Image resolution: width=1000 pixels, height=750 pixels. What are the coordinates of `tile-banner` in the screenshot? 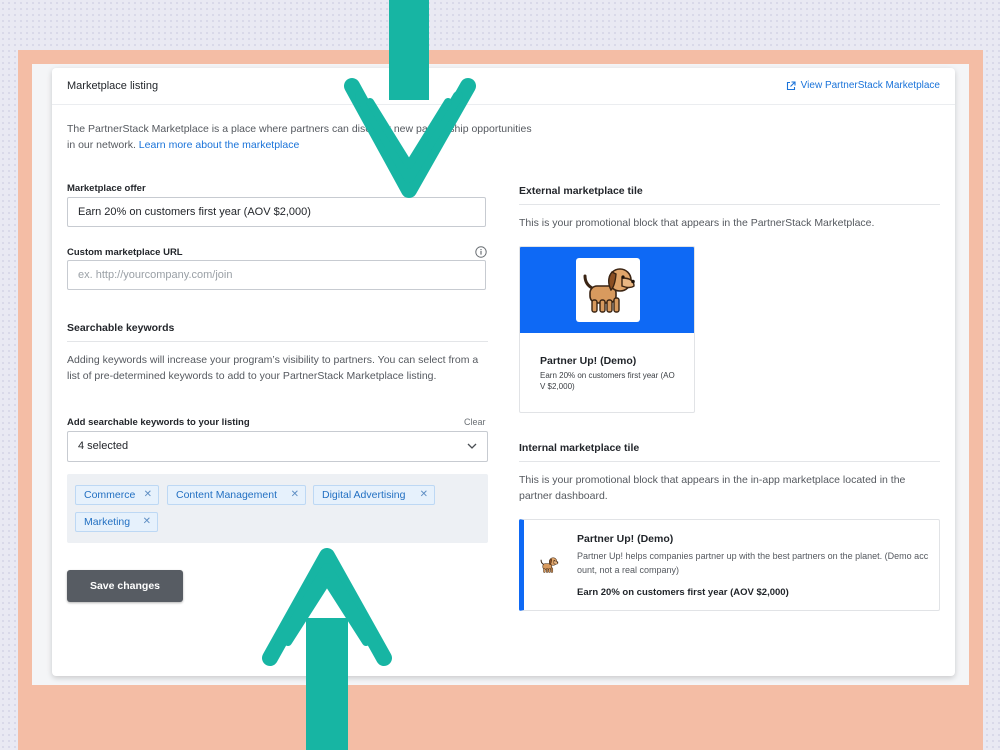 It's located at (607, 290).